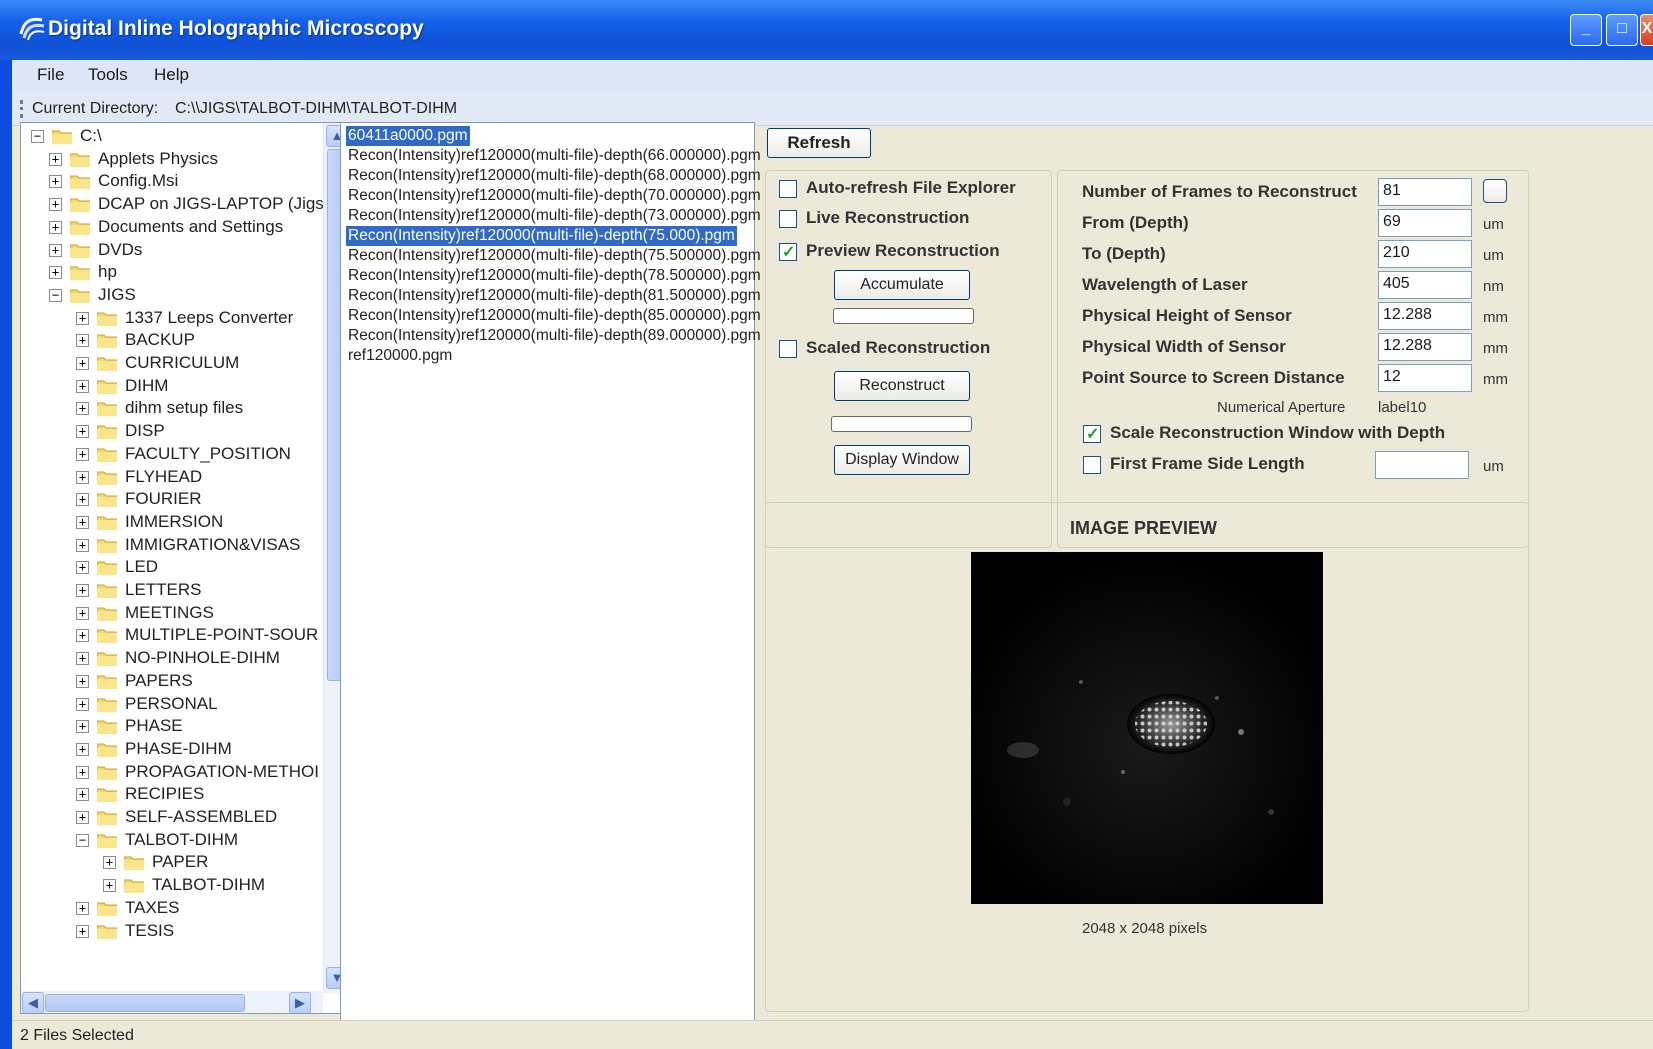  Describe the element at coordinates (1646, 30) in the screenshot. I see `close-button: X` at that location.